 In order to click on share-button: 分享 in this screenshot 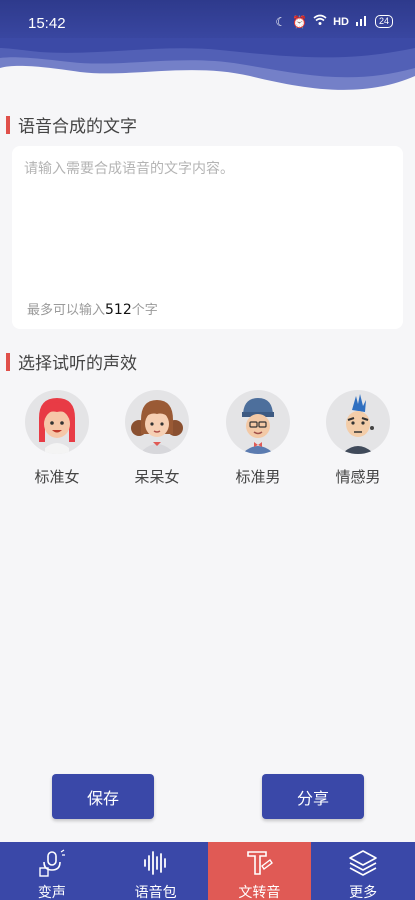, I will do `click(313, 796)`.